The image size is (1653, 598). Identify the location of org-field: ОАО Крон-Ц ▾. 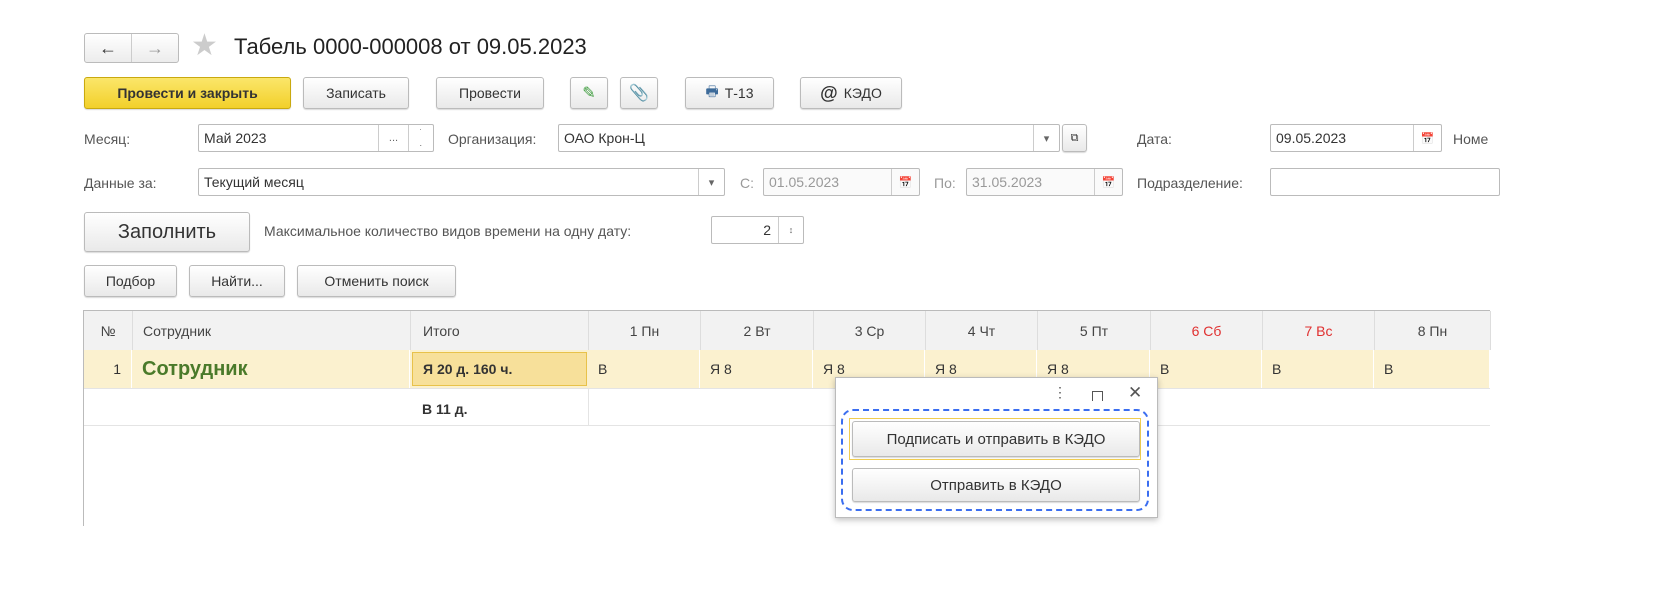
(809, 138).